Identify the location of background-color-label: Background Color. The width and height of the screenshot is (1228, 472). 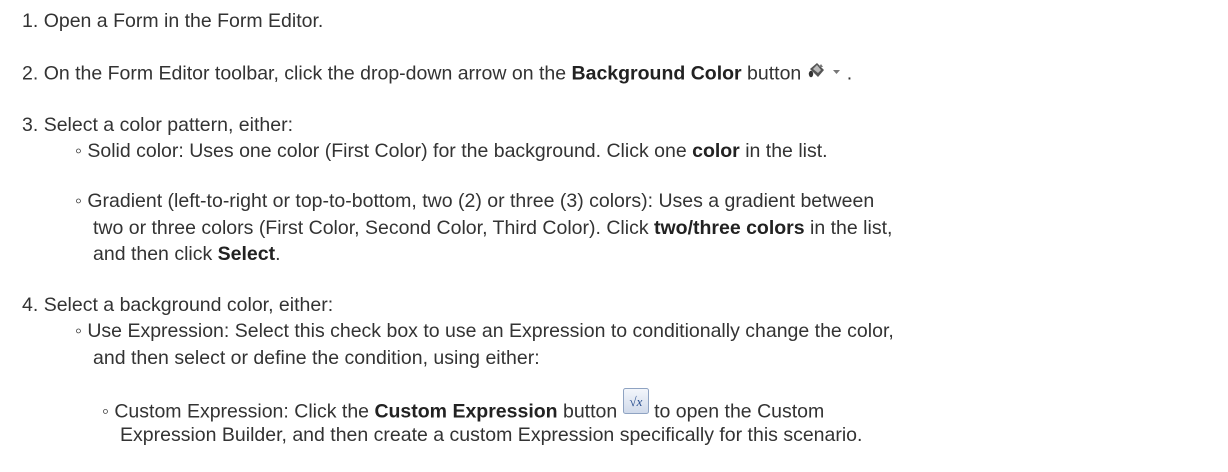
(656, 73).